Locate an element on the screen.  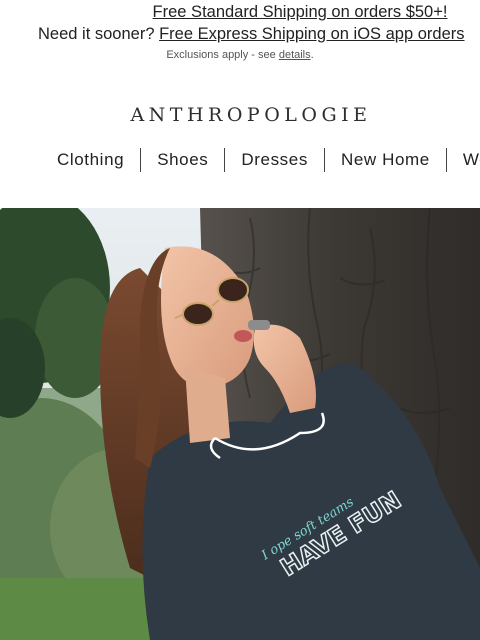
exclusions-details-link: details is located at coordinates (295, 55).